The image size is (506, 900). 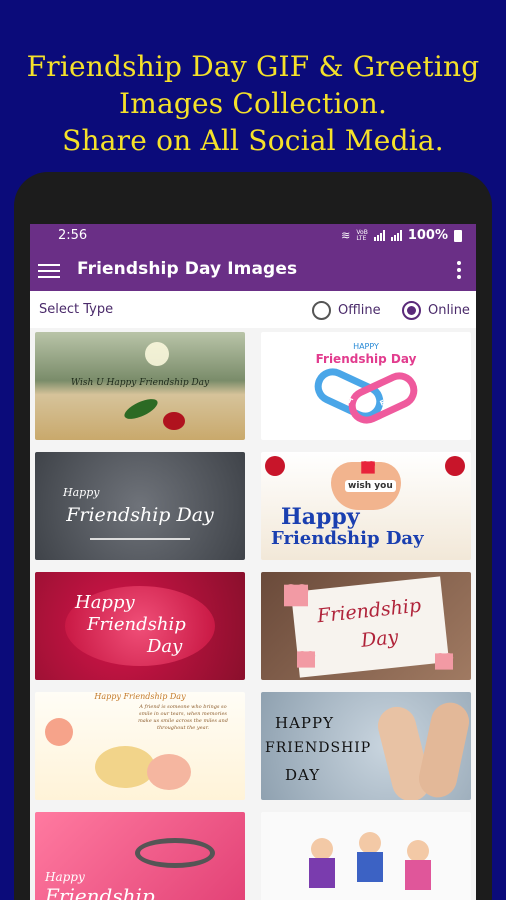 What do you see at coordinates (379, 235) in the screenshot?
I see `signal-icon` at bounding box center [379, 235].